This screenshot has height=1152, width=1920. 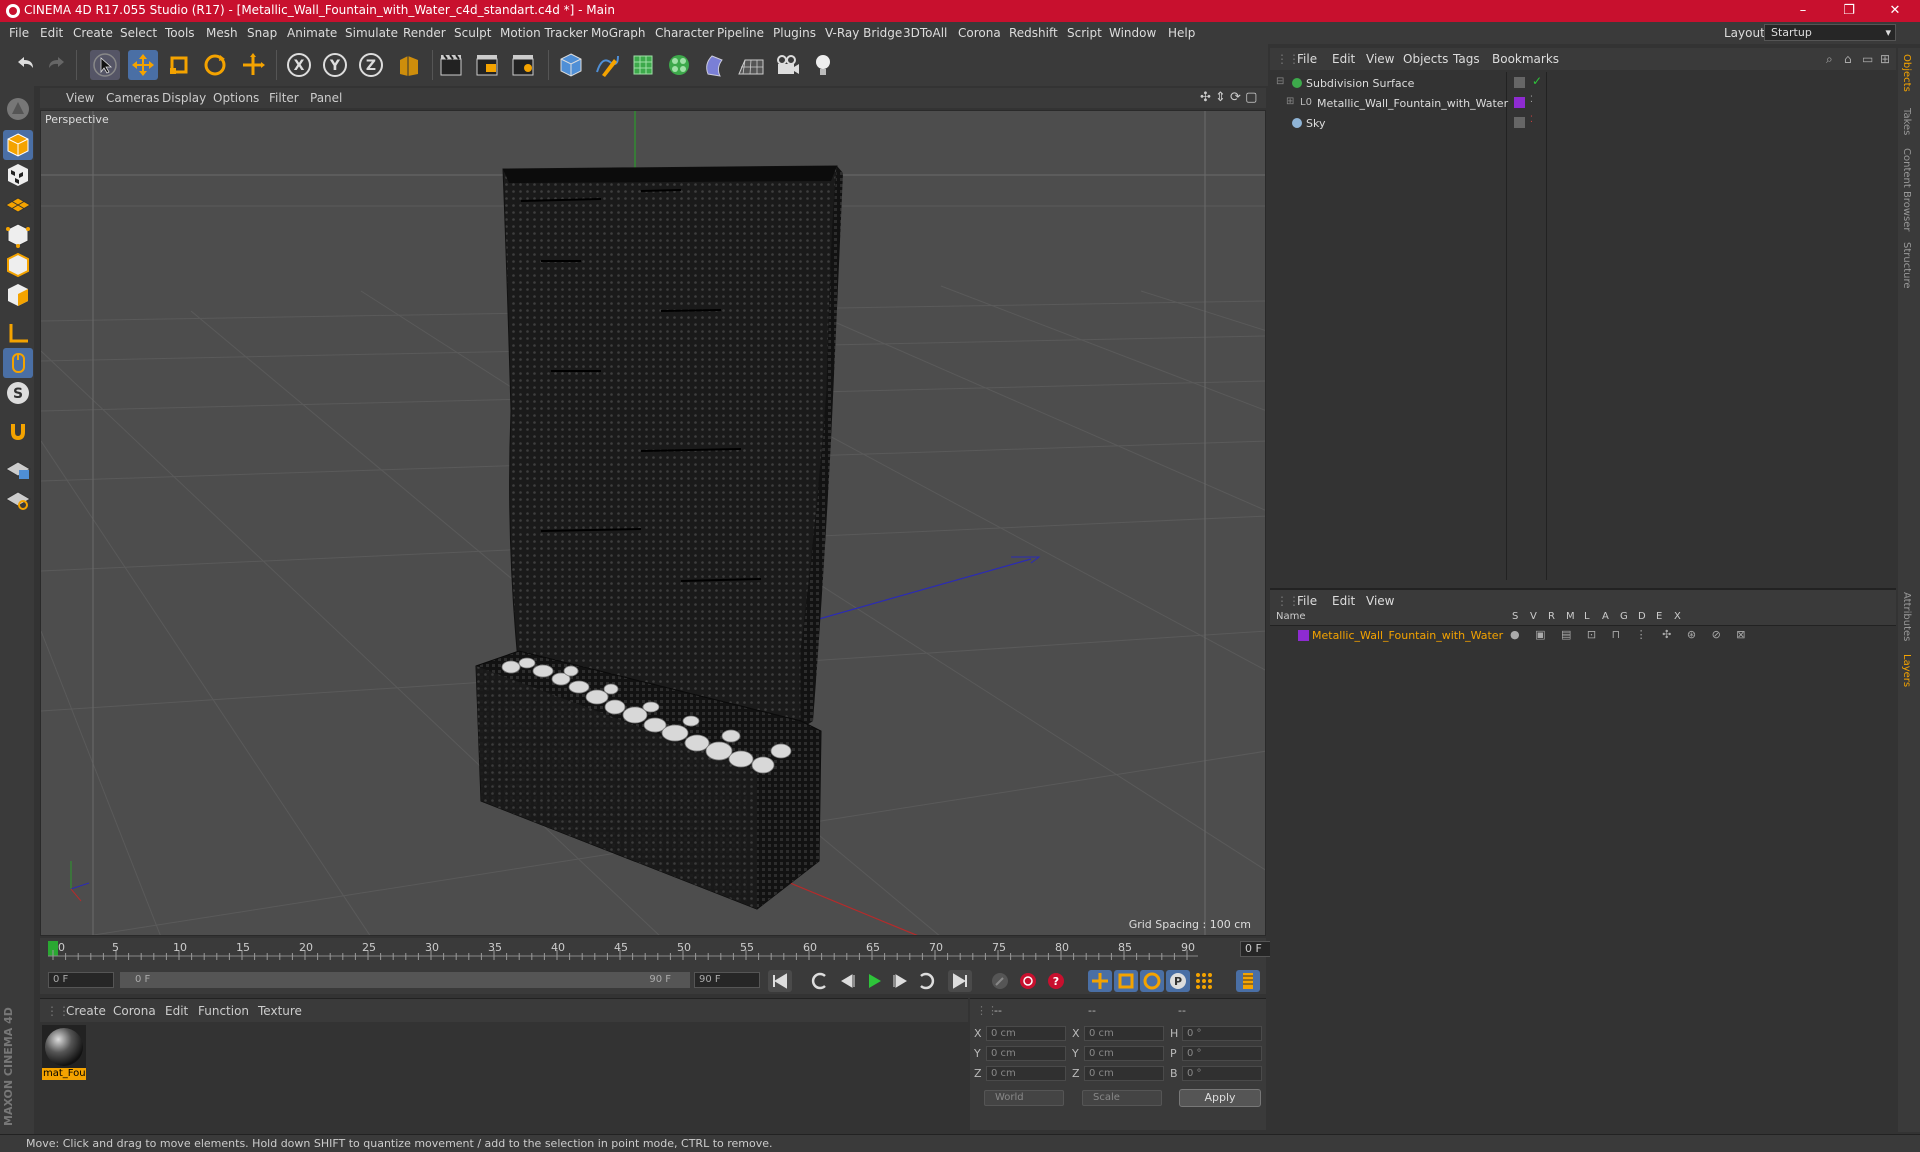 I want to click on magnet-button, so click(x=18, y=431).